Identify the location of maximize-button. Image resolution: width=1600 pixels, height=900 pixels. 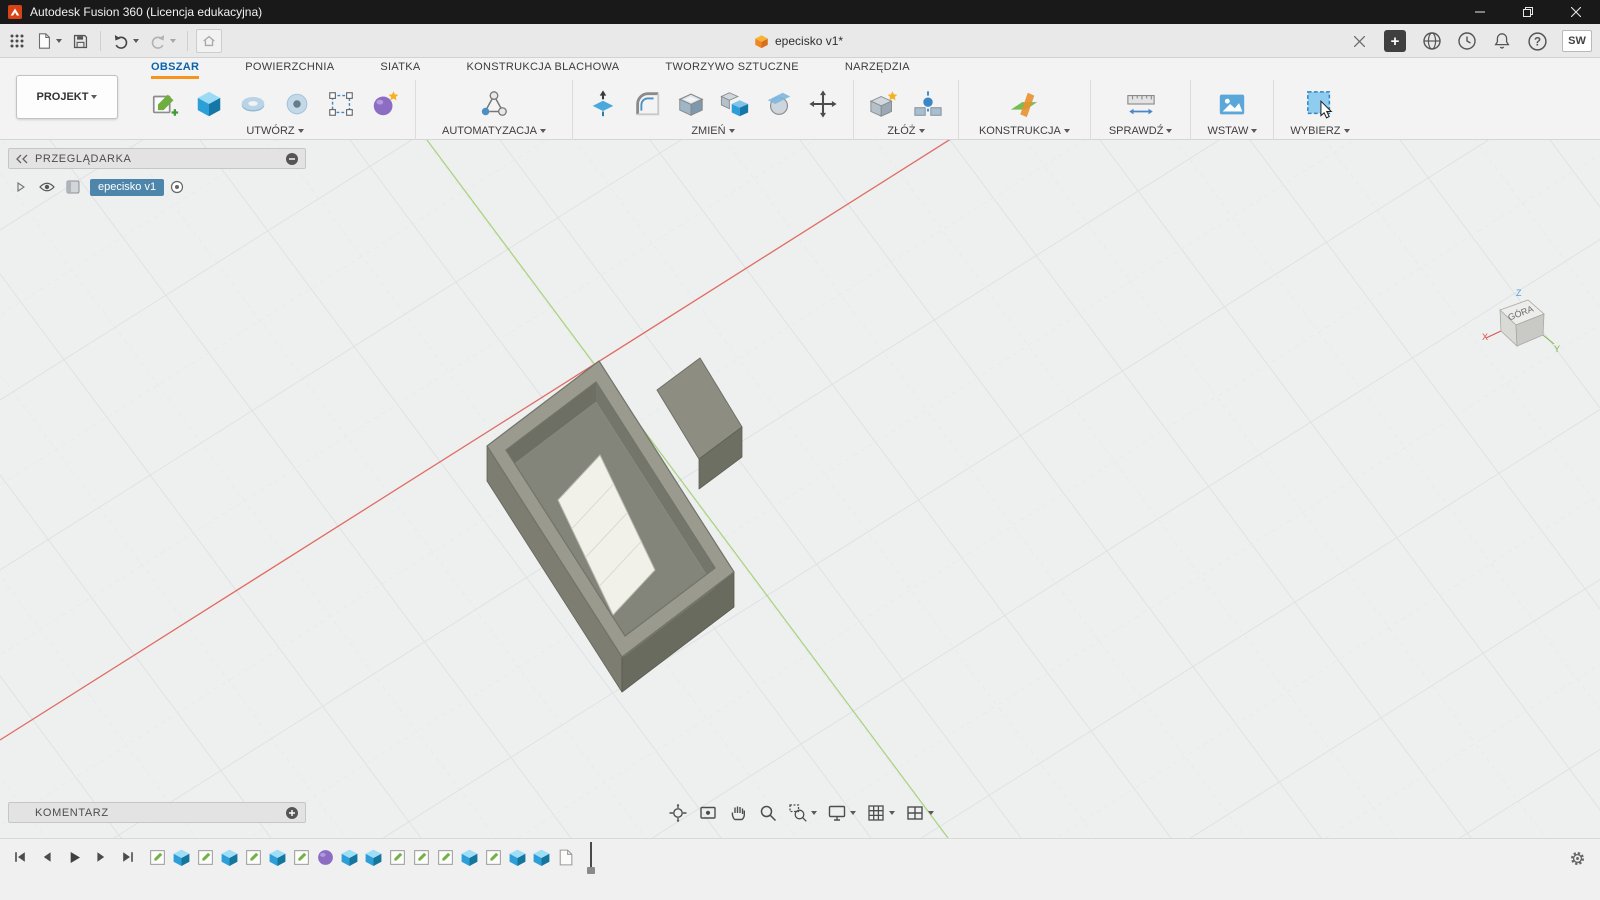
(1528, 12).